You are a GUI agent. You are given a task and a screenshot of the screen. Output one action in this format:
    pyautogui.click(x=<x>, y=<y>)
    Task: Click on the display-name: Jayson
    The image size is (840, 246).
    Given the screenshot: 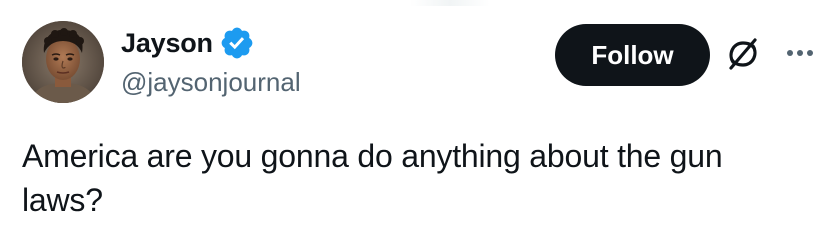 What is the action you would take?
    pyautogui.click(x=167, y=43)
    